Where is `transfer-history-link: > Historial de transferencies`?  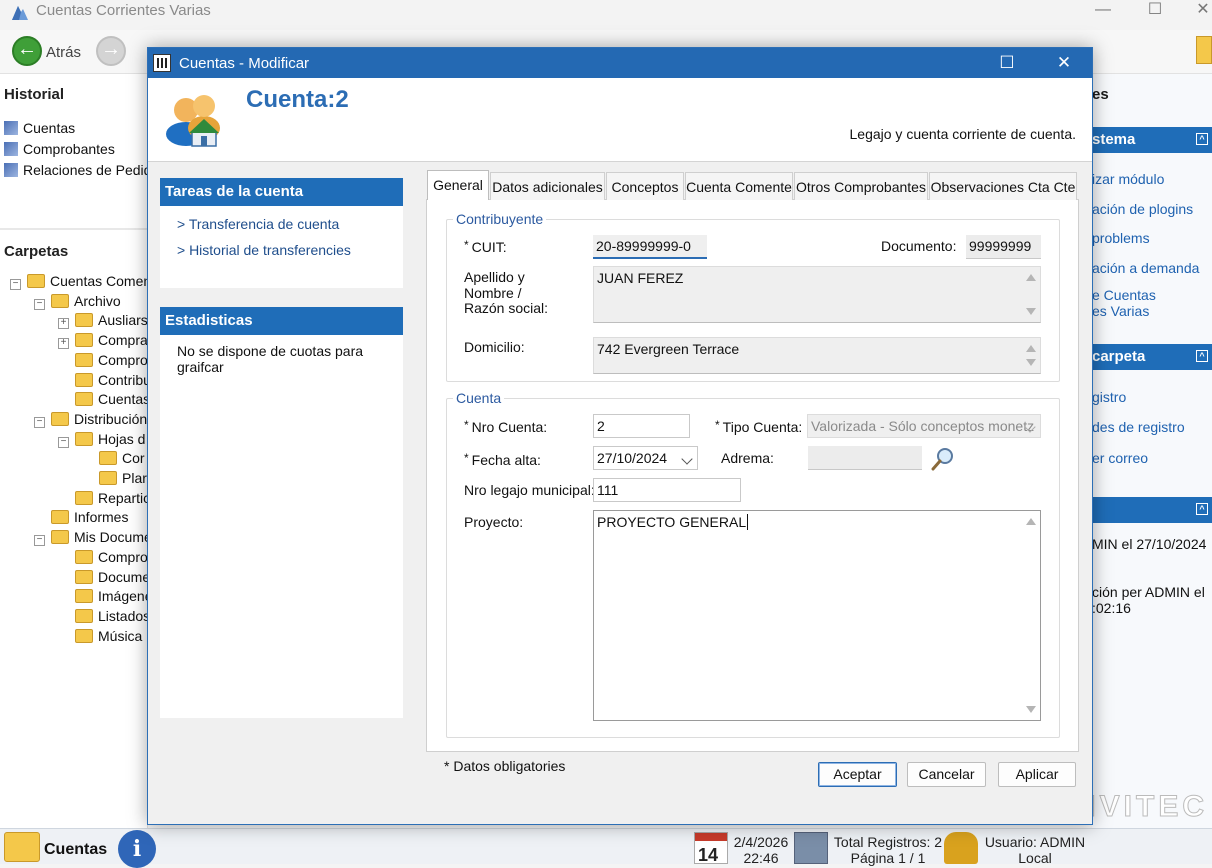
transfer-history-link: > Historial de transferencies is located at coordinates (264, 250).